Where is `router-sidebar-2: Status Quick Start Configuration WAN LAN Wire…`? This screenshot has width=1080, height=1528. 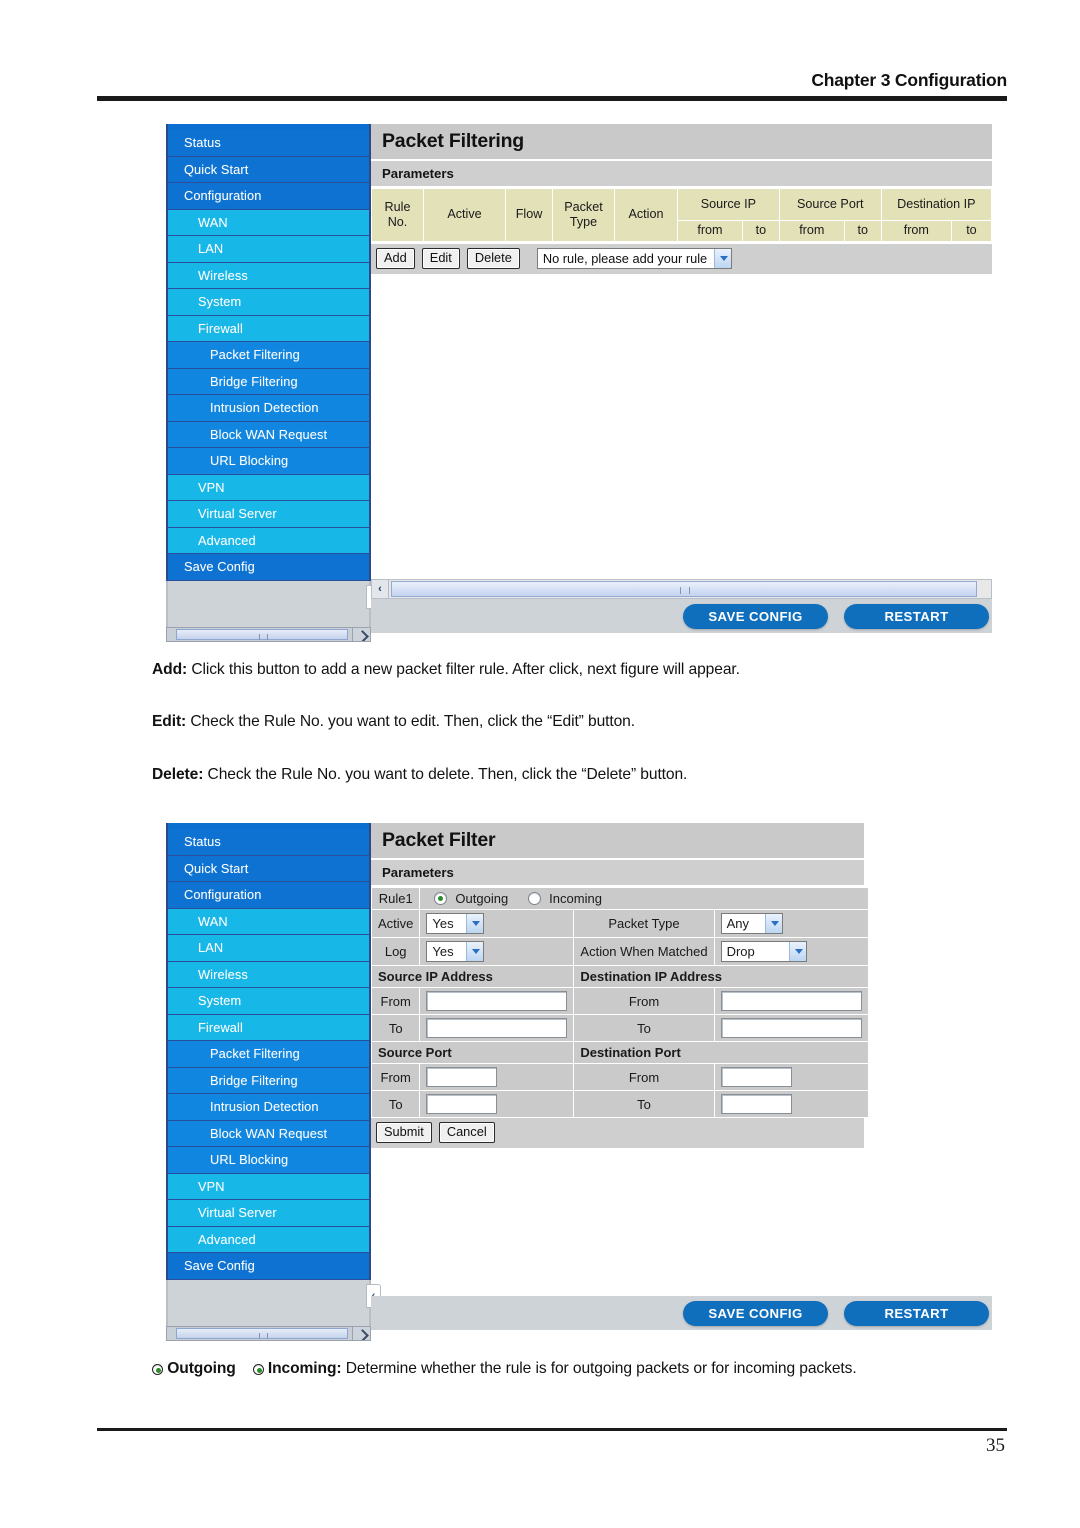
router-sidebar-2: Status Quick Start Configuration WAN LAN Wire… is located at coordinates (273, 1082).